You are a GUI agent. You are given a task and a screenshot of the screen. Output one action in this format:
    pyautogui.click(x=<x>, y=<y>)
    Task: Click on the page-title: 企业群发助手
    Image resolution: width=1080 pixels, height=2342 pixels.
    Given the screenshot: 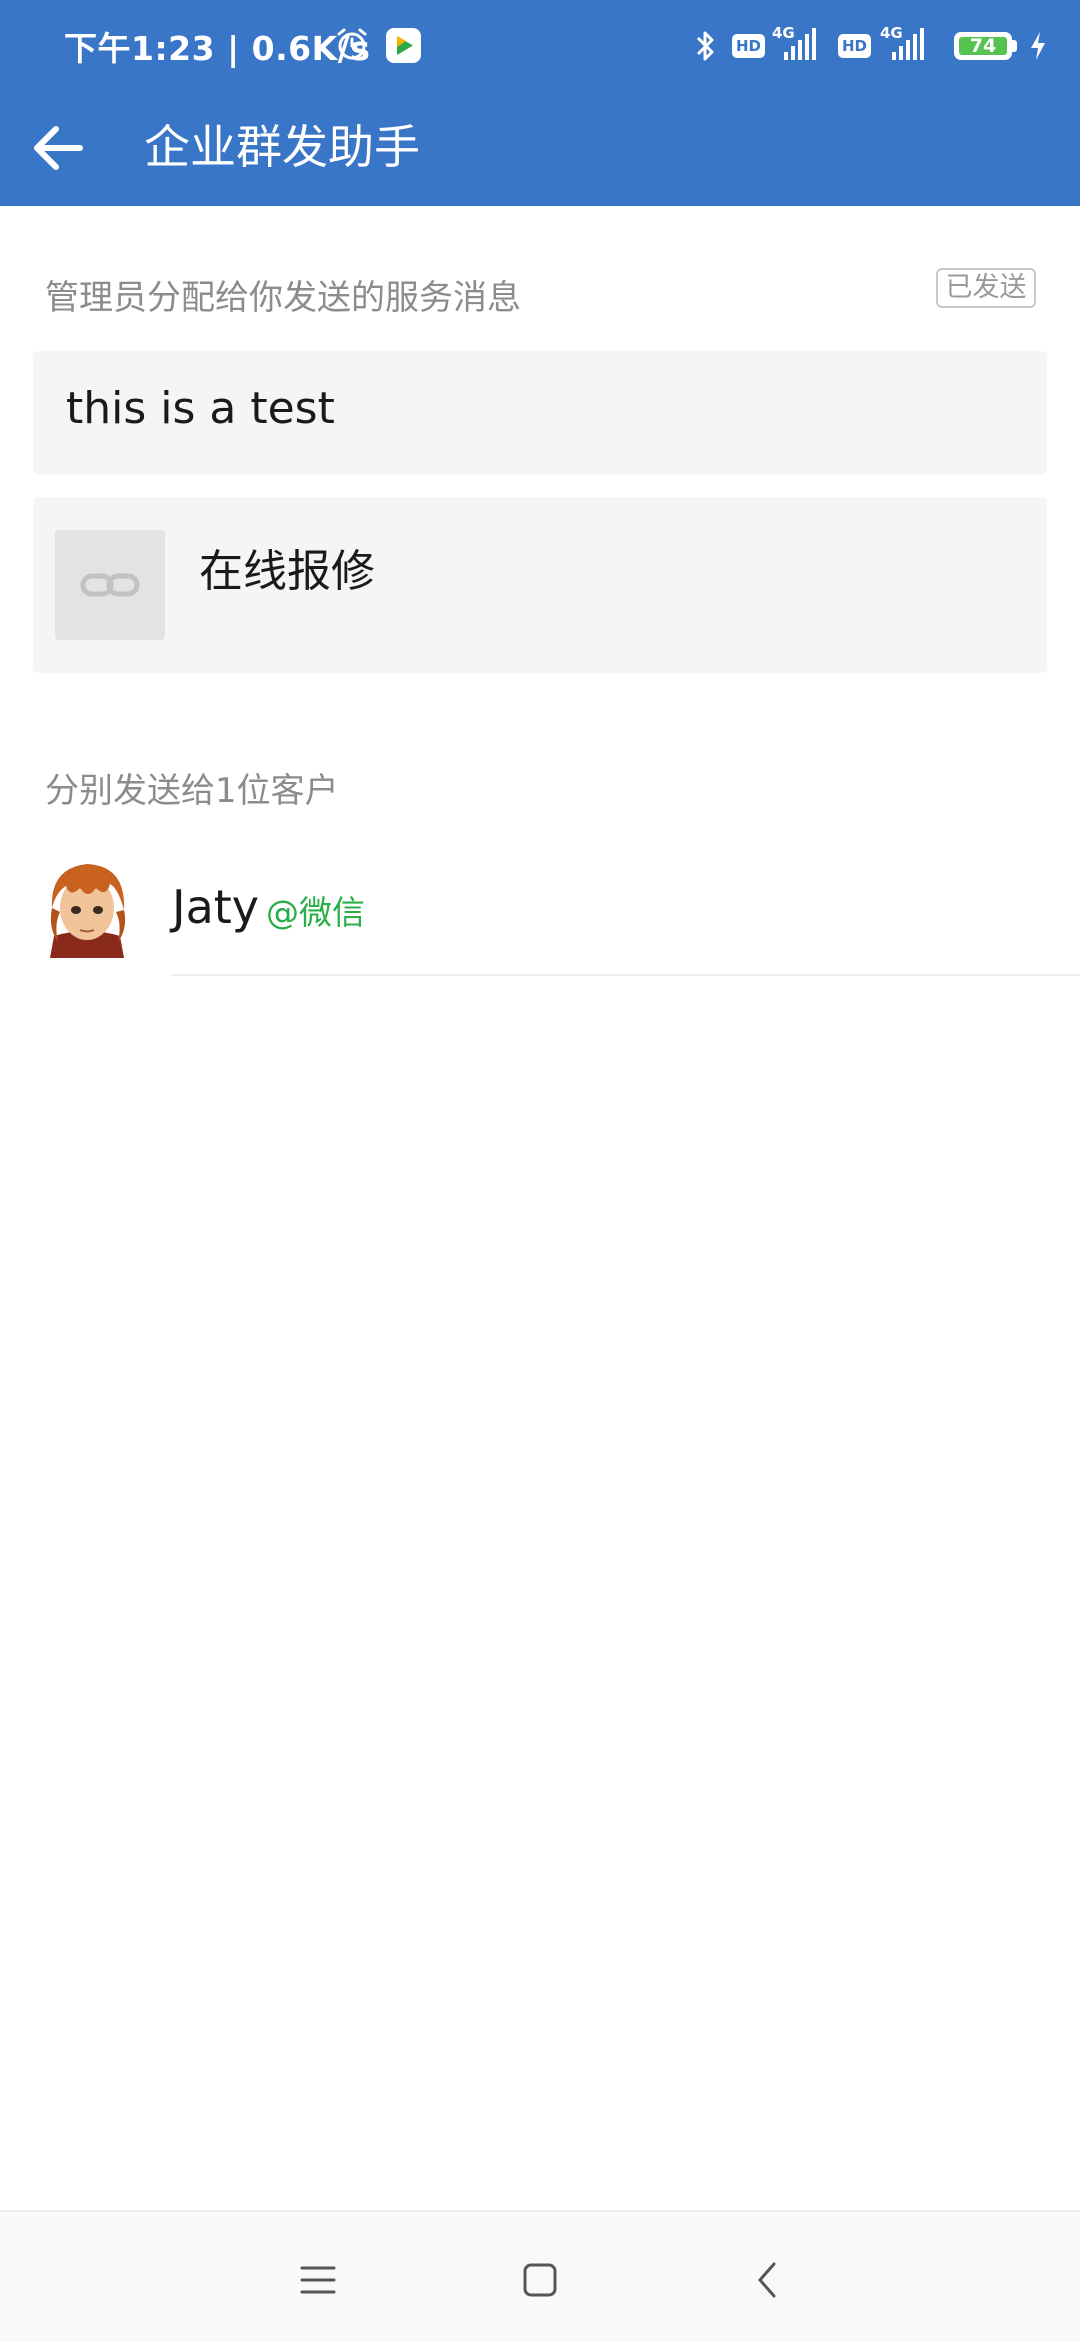 What is the action you would take?
    pyautogui.click(x=282, y=147)
    